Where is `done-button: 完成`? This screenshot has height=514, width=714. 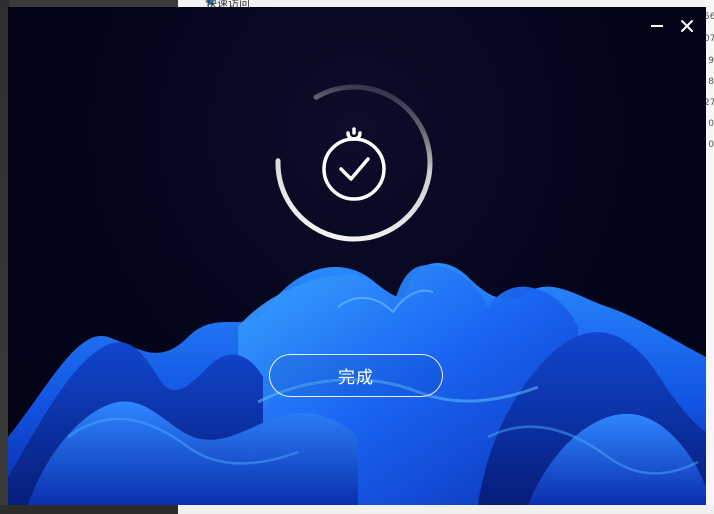
done-button: 完成 is located at coordinates (356, 375).